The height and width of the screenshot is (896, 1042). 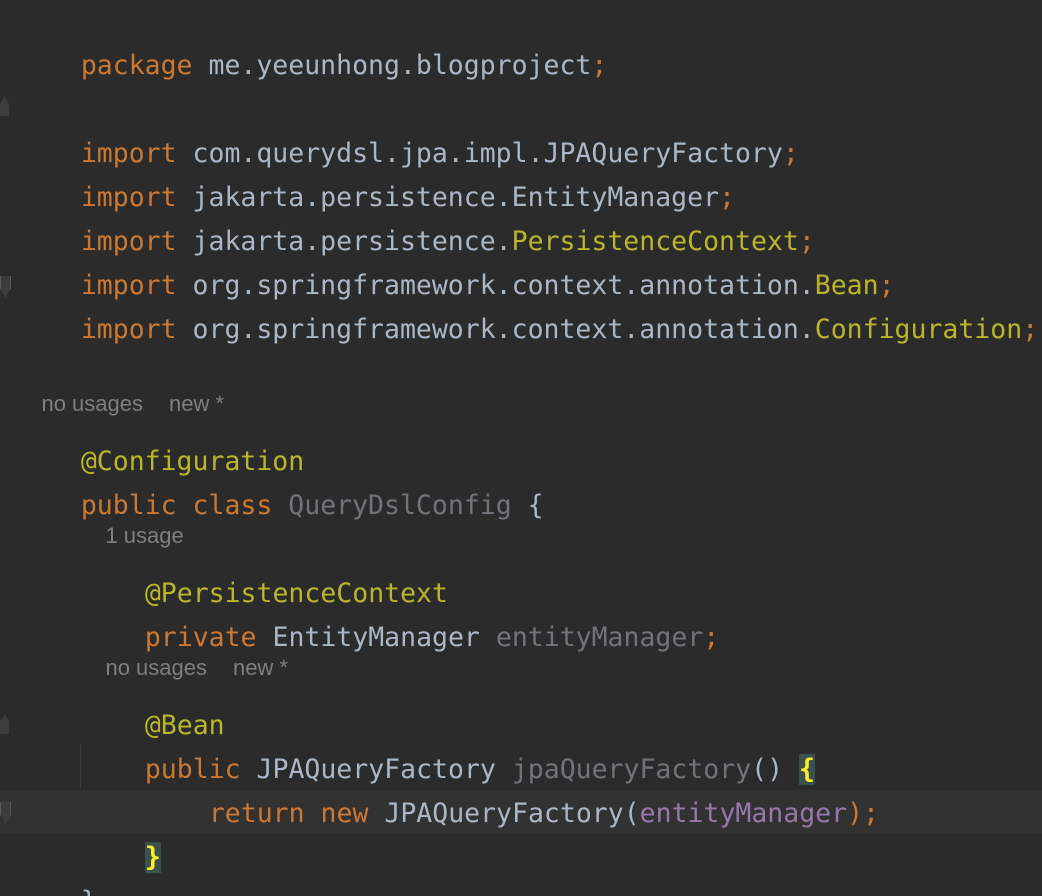 I want to click on close-paren-semicolon: );, so click(x=863, y=813).